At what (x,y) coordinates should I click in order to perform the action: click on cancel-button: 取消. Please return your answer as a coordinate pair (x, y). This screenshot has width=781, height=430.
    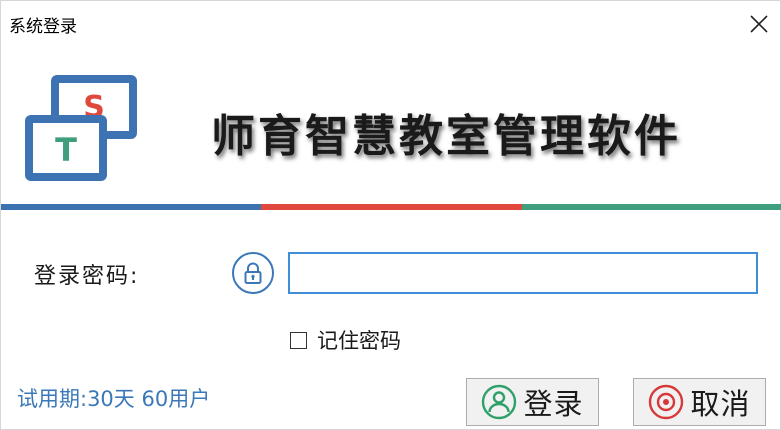
    Looking at the image, I should click on (699, 402).